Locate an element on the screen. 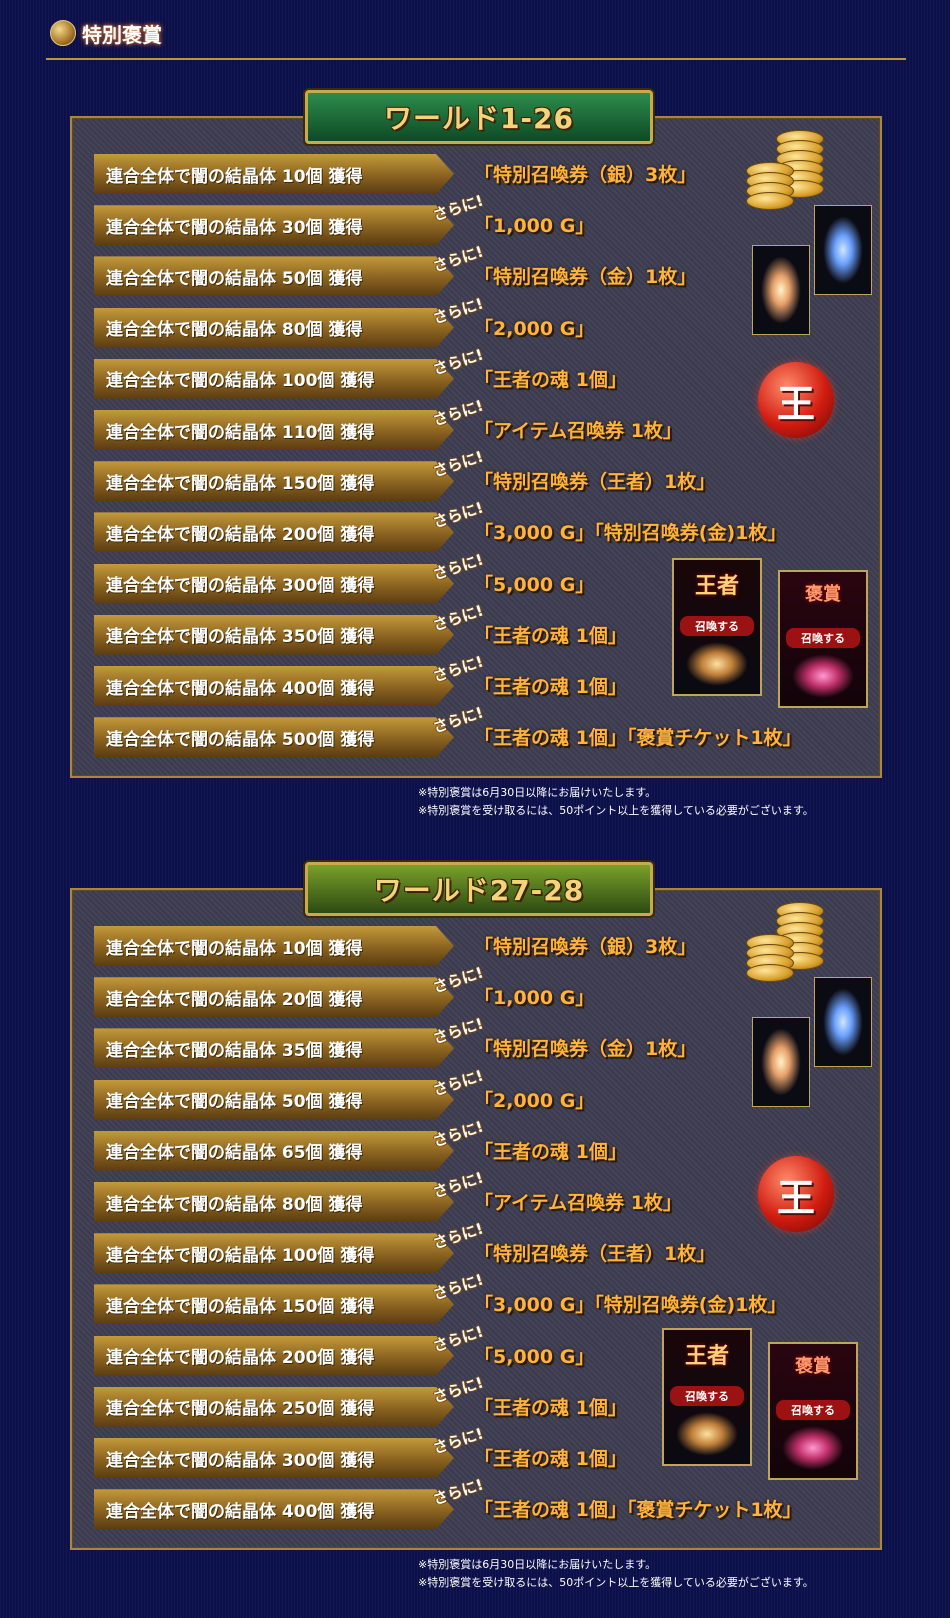 Image resolution: width=950 pixels, height=1618 pixels. reward-row: 連合全体で闇の結晶体 30個 獲得 さらに! 「1,000 G」 is located at coordinates (484, 219).